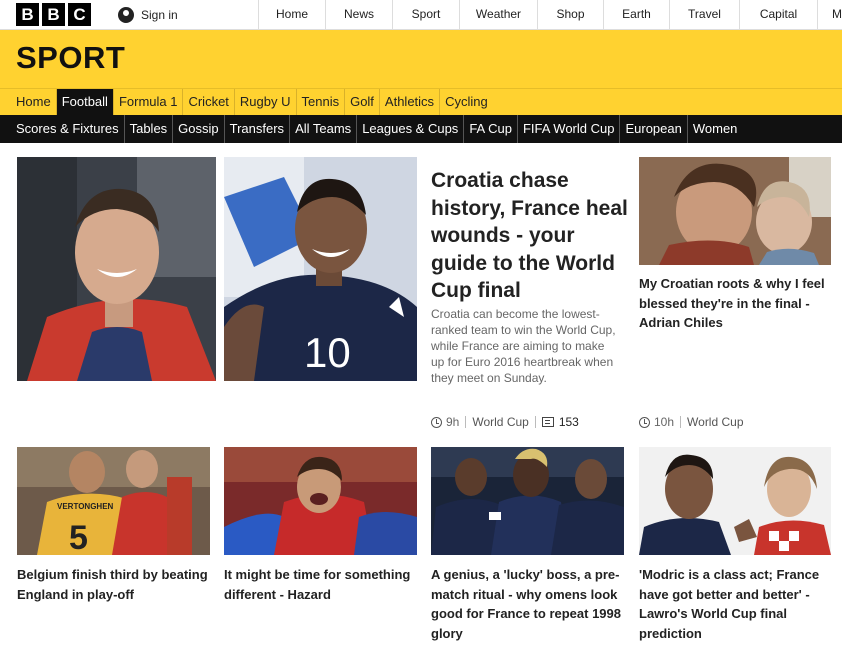  I want to click on subnav-transfers: Transfers, so click(258, 129).